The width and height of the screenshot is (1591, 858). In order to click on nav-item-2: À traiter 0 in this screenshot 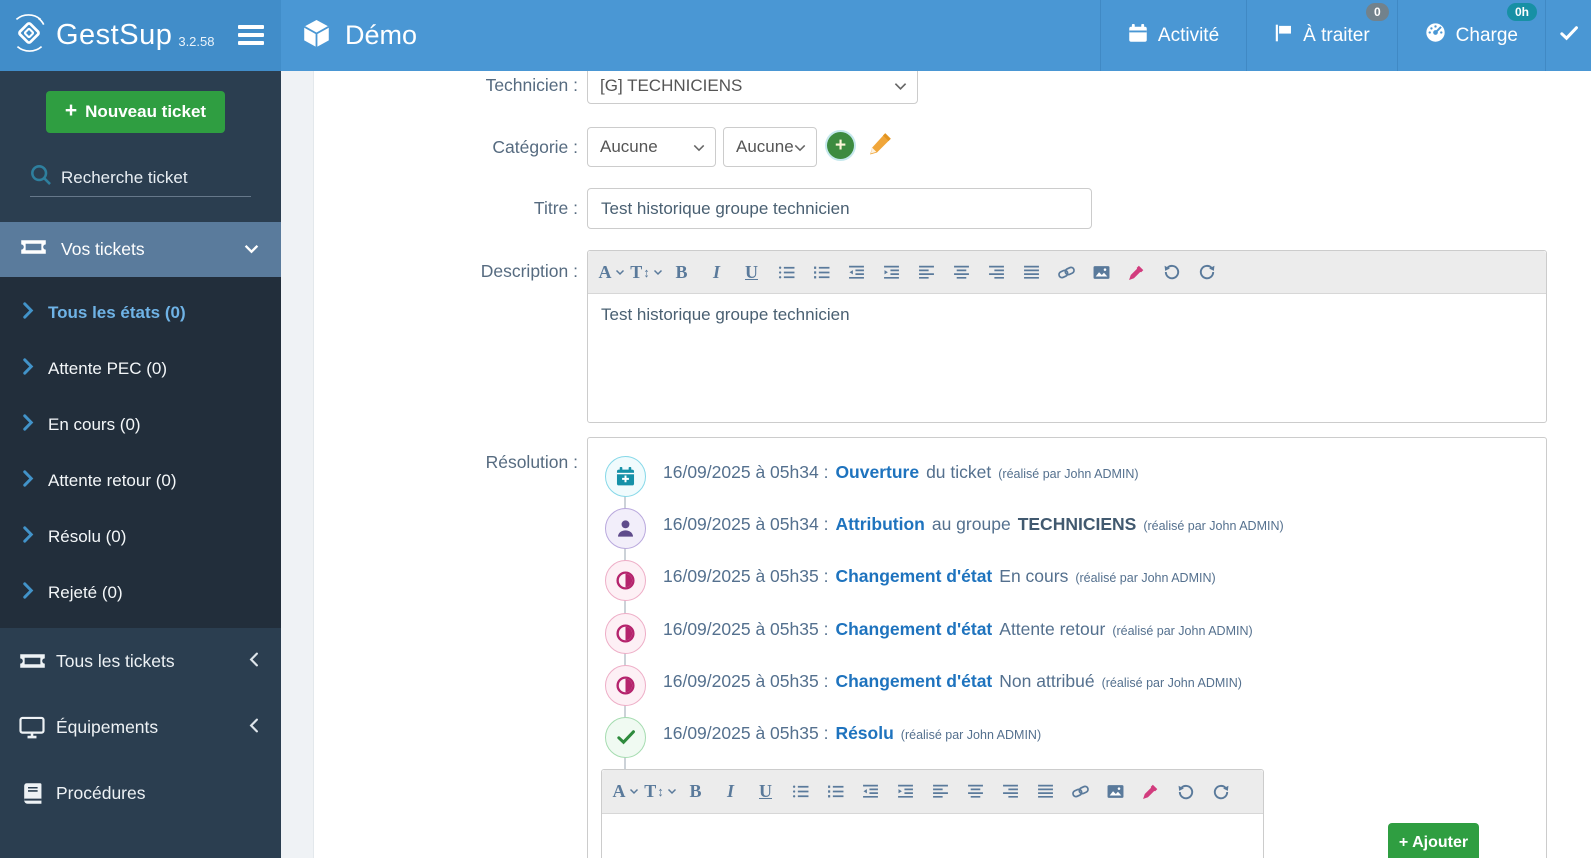, I will do `click(1321, 35)`.